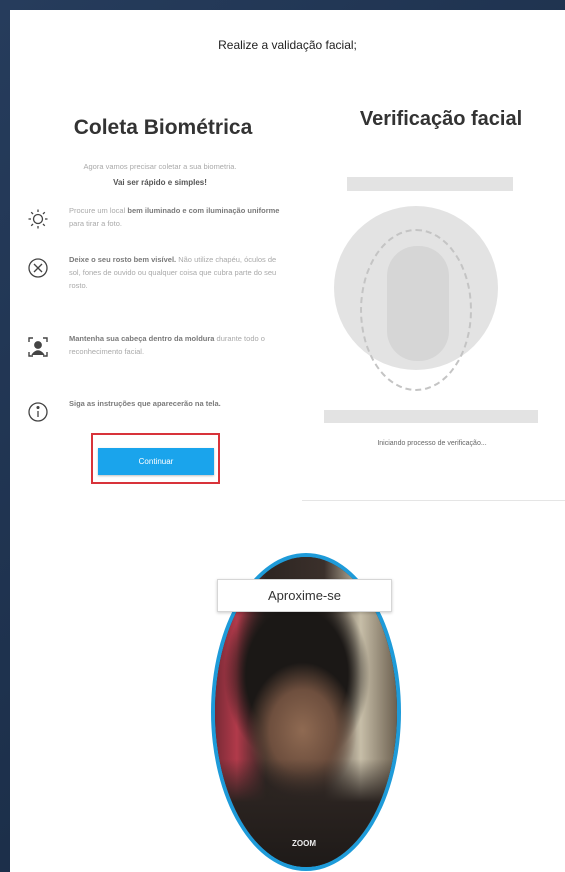  What do you see at coordinates (160, 182) in the screenshot?
I see `biometric-intro-emphasis: Vai ser rápido e simples!` at bounding box center [160, 182].